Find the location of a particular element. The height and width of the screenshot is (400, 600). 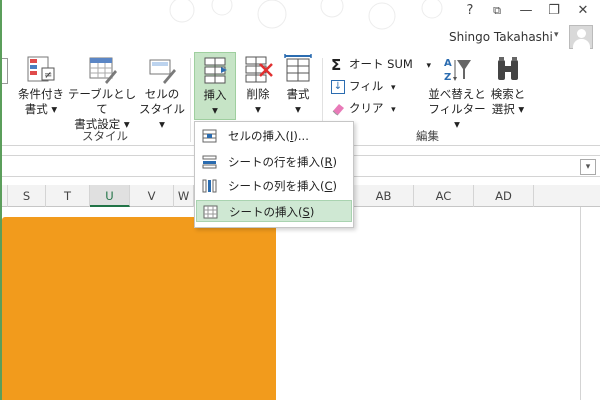

cell-styles-icon is located at coordinates (162, 69).